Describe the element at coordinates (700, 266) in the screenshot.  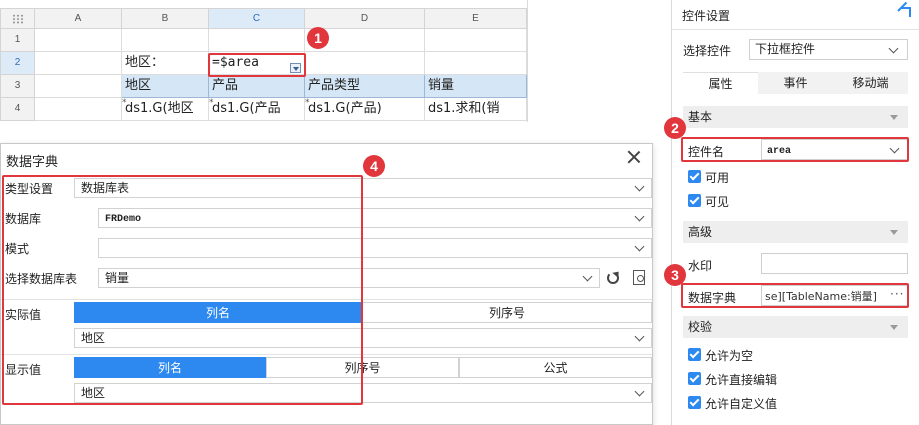
I see `watermark-label: 水印` at that location.